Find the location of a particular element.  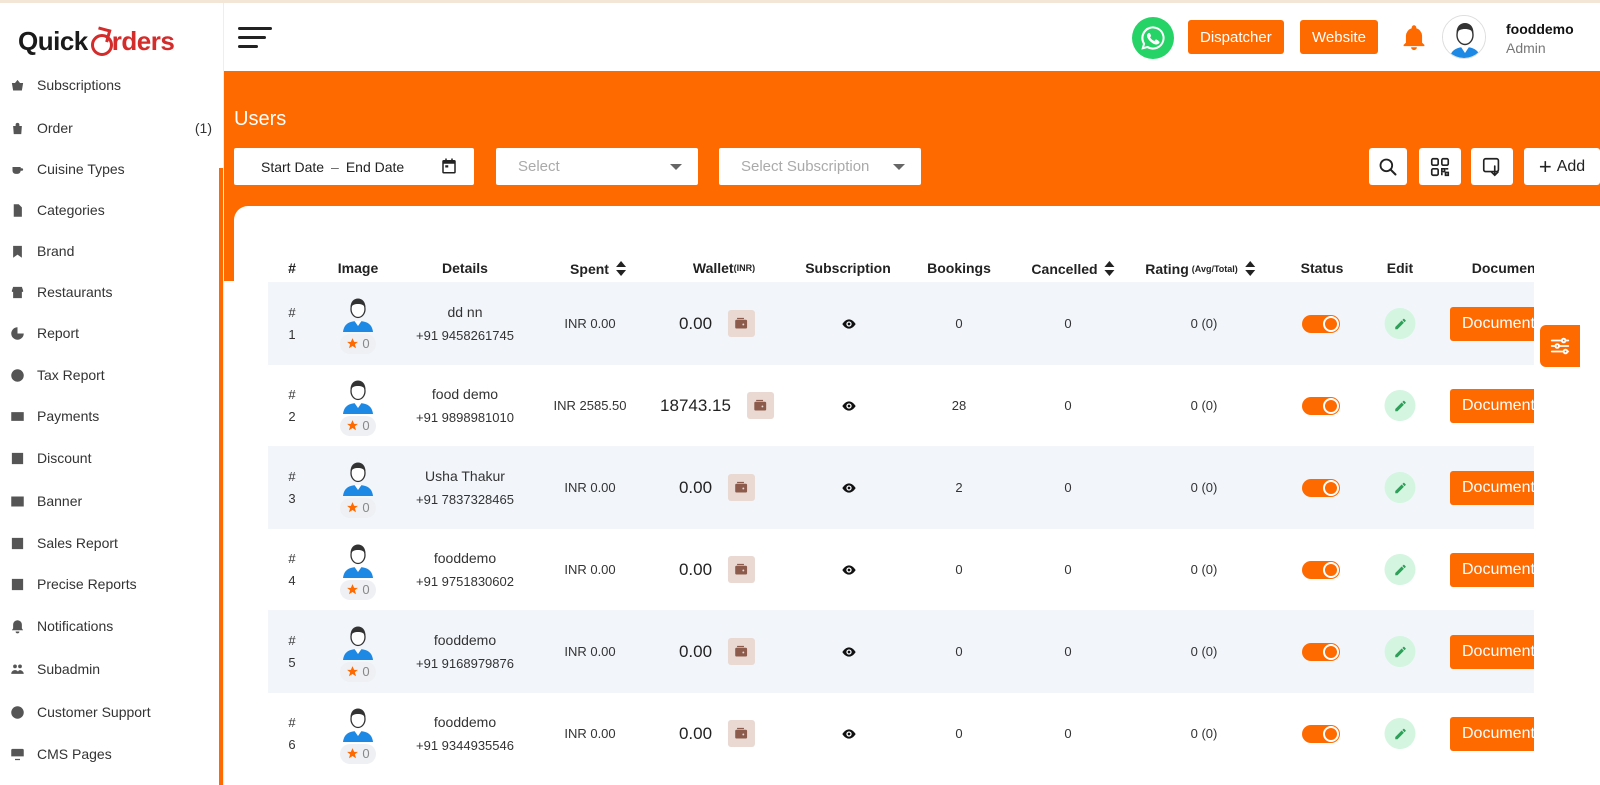

calendar-icon is located at coordinates (449, 166).